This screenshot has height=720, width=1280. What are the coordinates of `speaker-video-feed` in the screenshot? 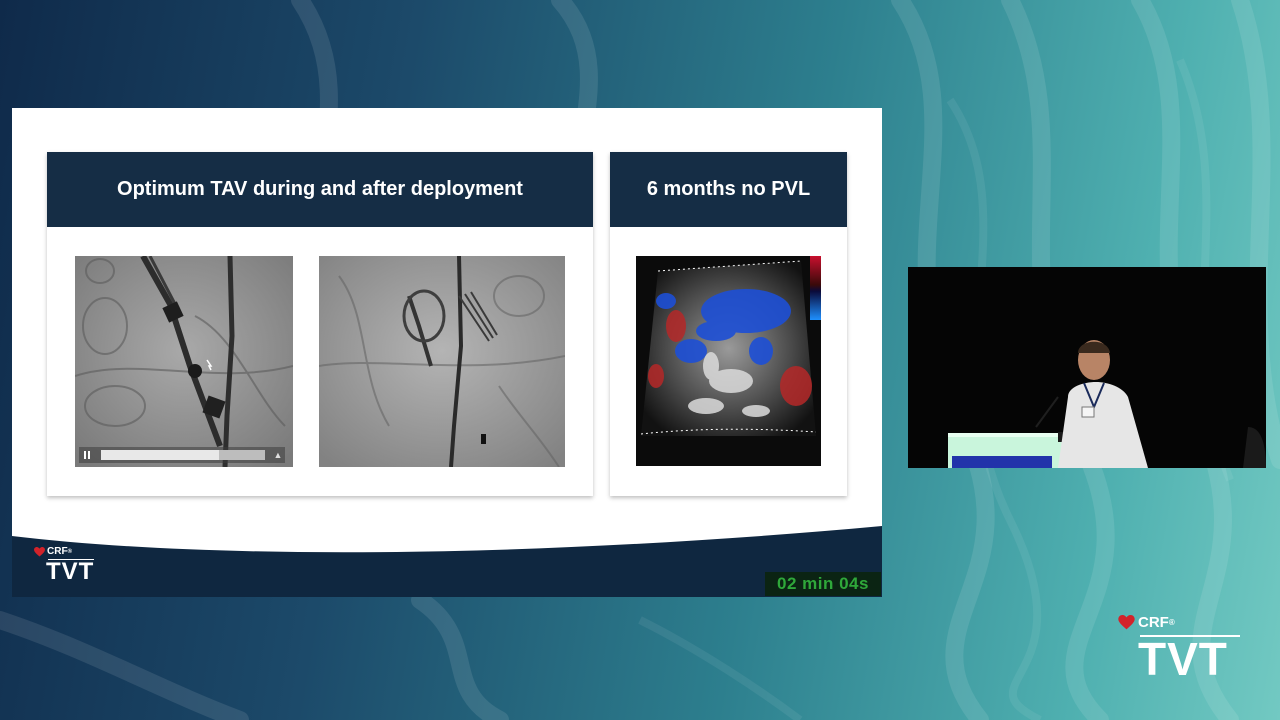 It's located at (1087, 367).